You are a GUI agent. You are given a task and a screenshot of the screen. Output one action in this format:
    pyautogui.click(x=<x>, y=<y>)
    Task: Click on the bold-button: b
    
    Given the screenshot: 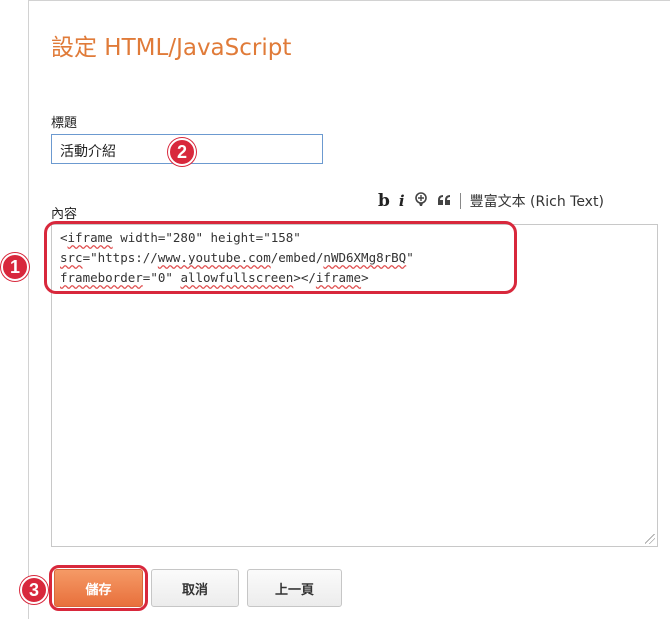 What is the action you would take?
    pyautogui.click(x=384, y=201)
    